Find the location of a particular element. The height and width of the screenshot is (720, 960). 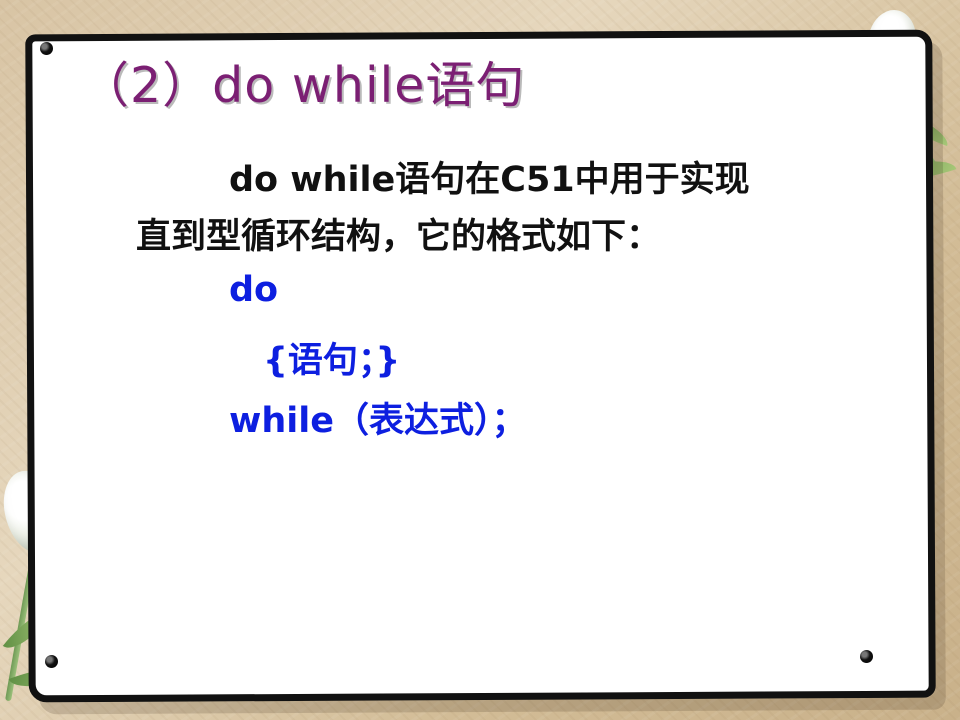

description-line-1: do while语句在C51中用于实现 is located at coordinates (489, 180).